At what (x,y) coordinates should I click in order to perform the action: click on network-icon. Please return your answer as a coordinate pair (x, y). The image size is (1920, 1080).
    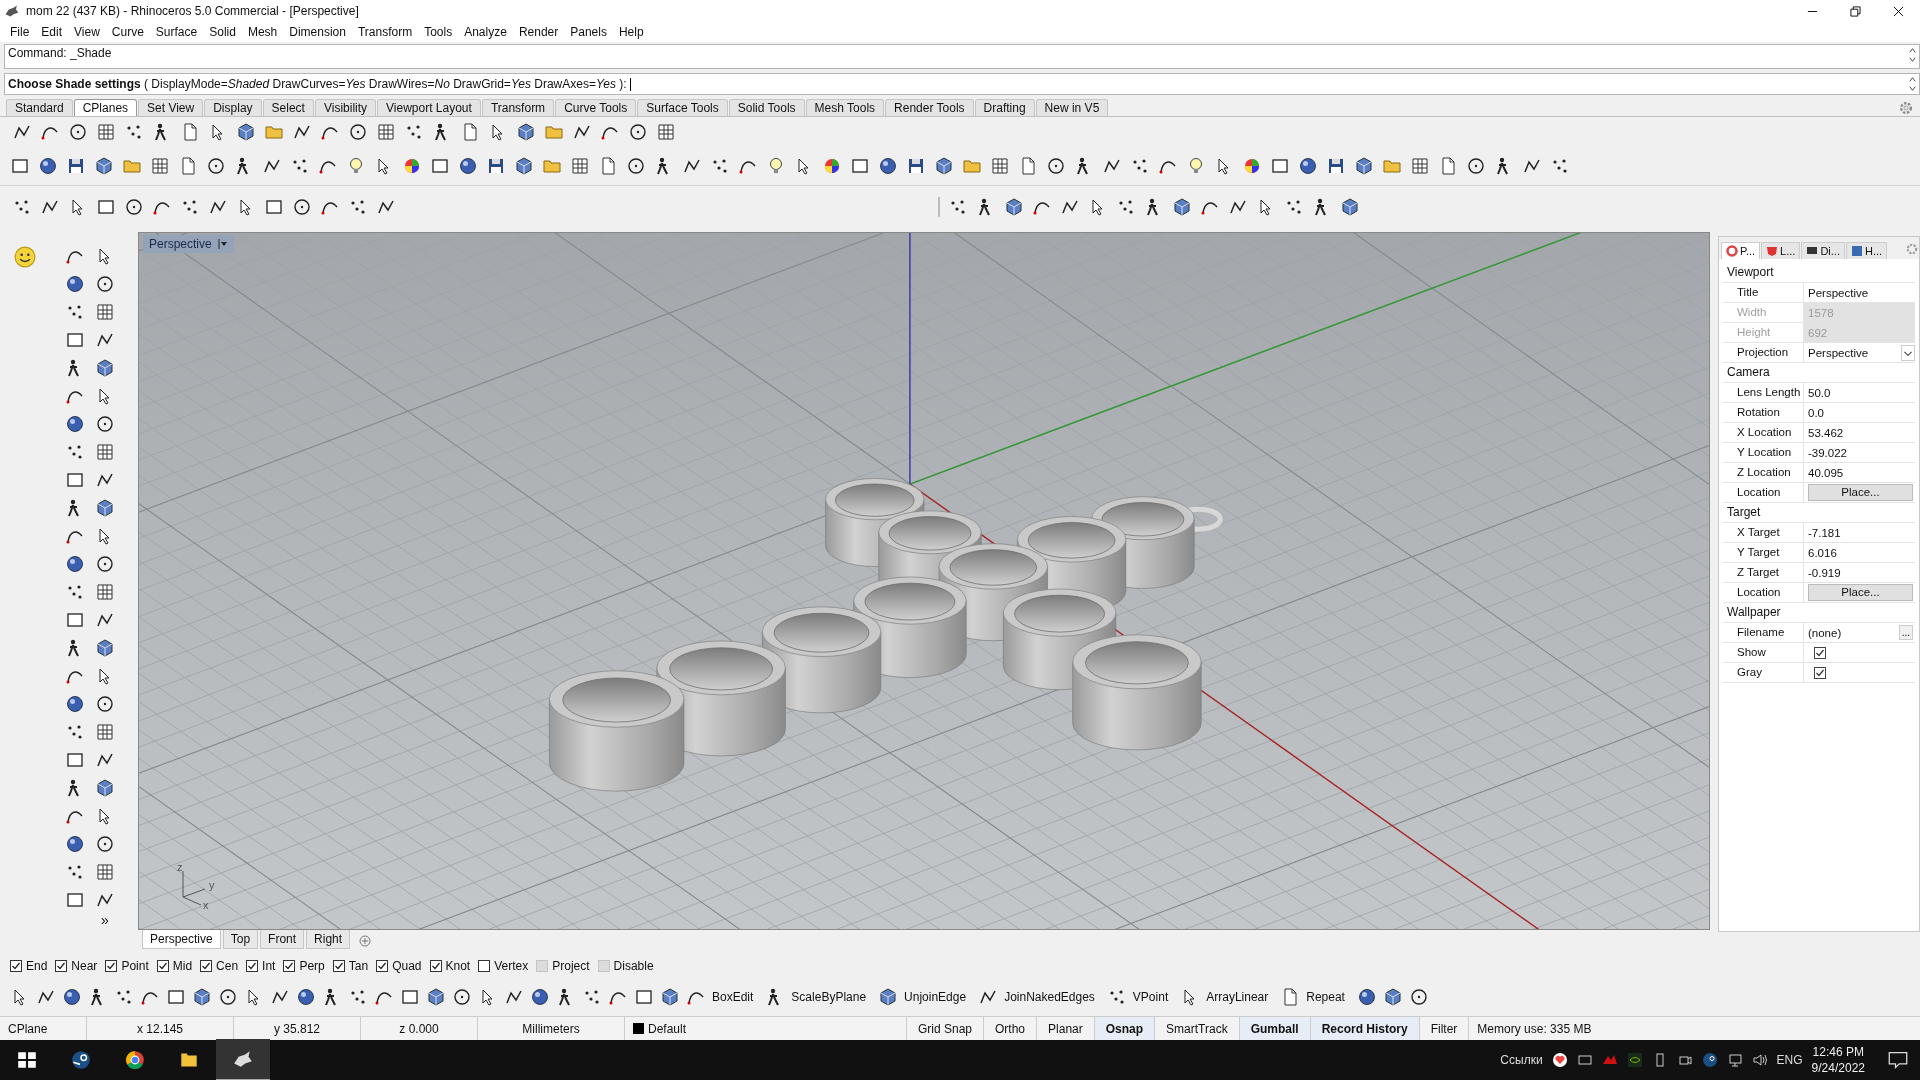
    Looking at the image, I should click on (1734, 1060).